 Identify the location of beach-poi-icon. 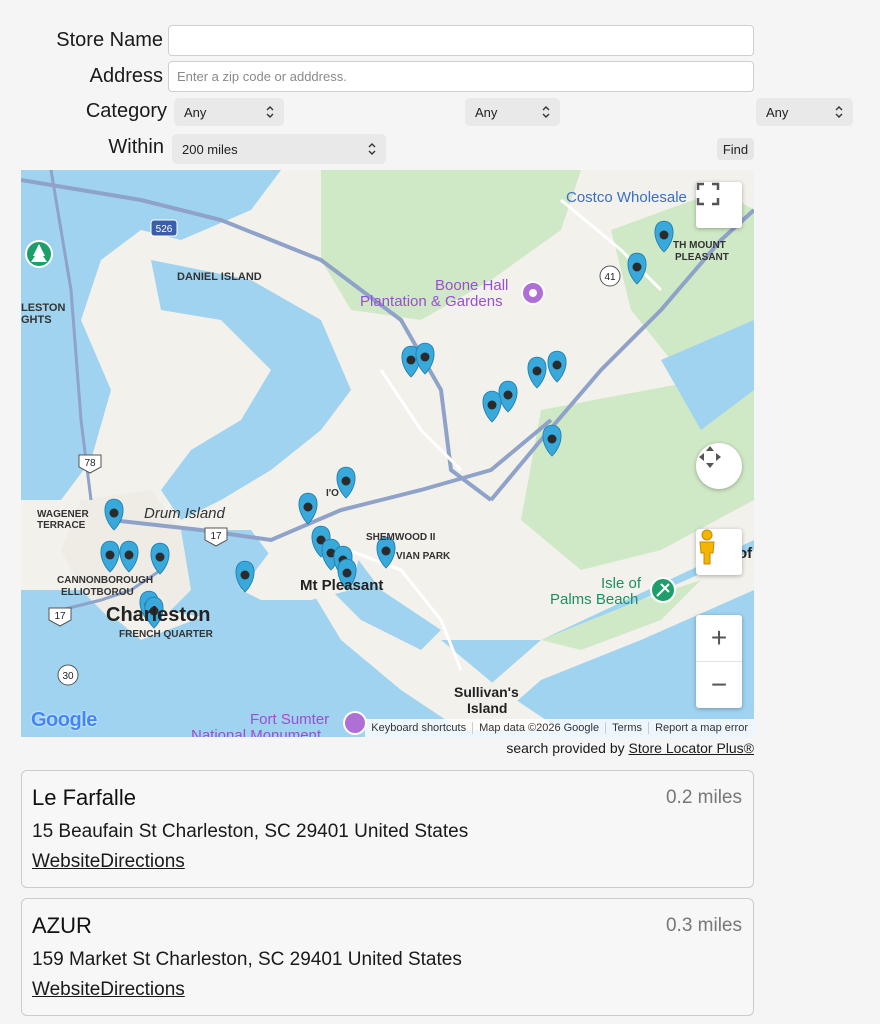
(663, 590).